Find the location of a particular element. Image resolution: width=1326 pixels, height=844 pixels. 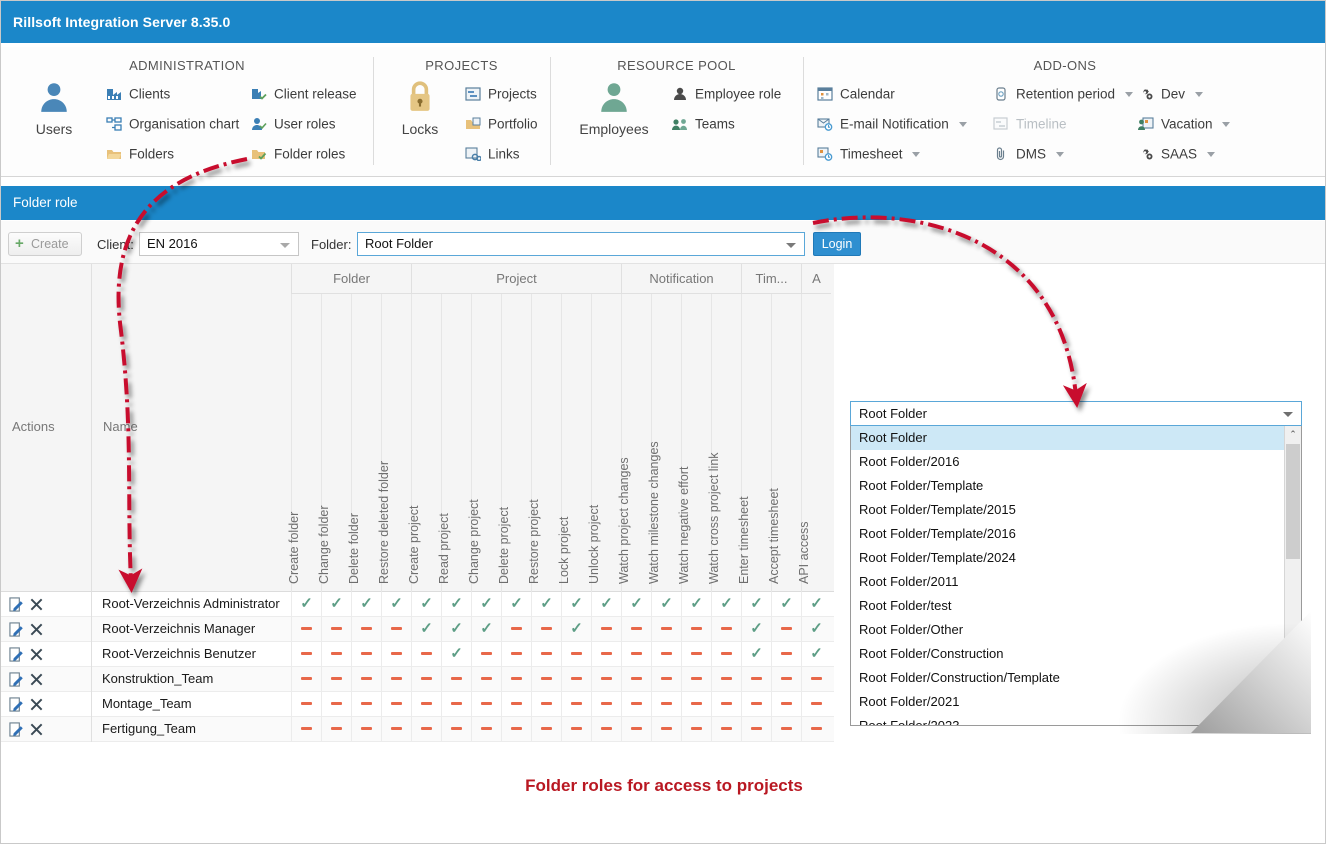

table-row: Root-Verzeichnis Manager ✓ ✓ ✓ ✓ ✓ ✓ is located at coordinates (417, 629).